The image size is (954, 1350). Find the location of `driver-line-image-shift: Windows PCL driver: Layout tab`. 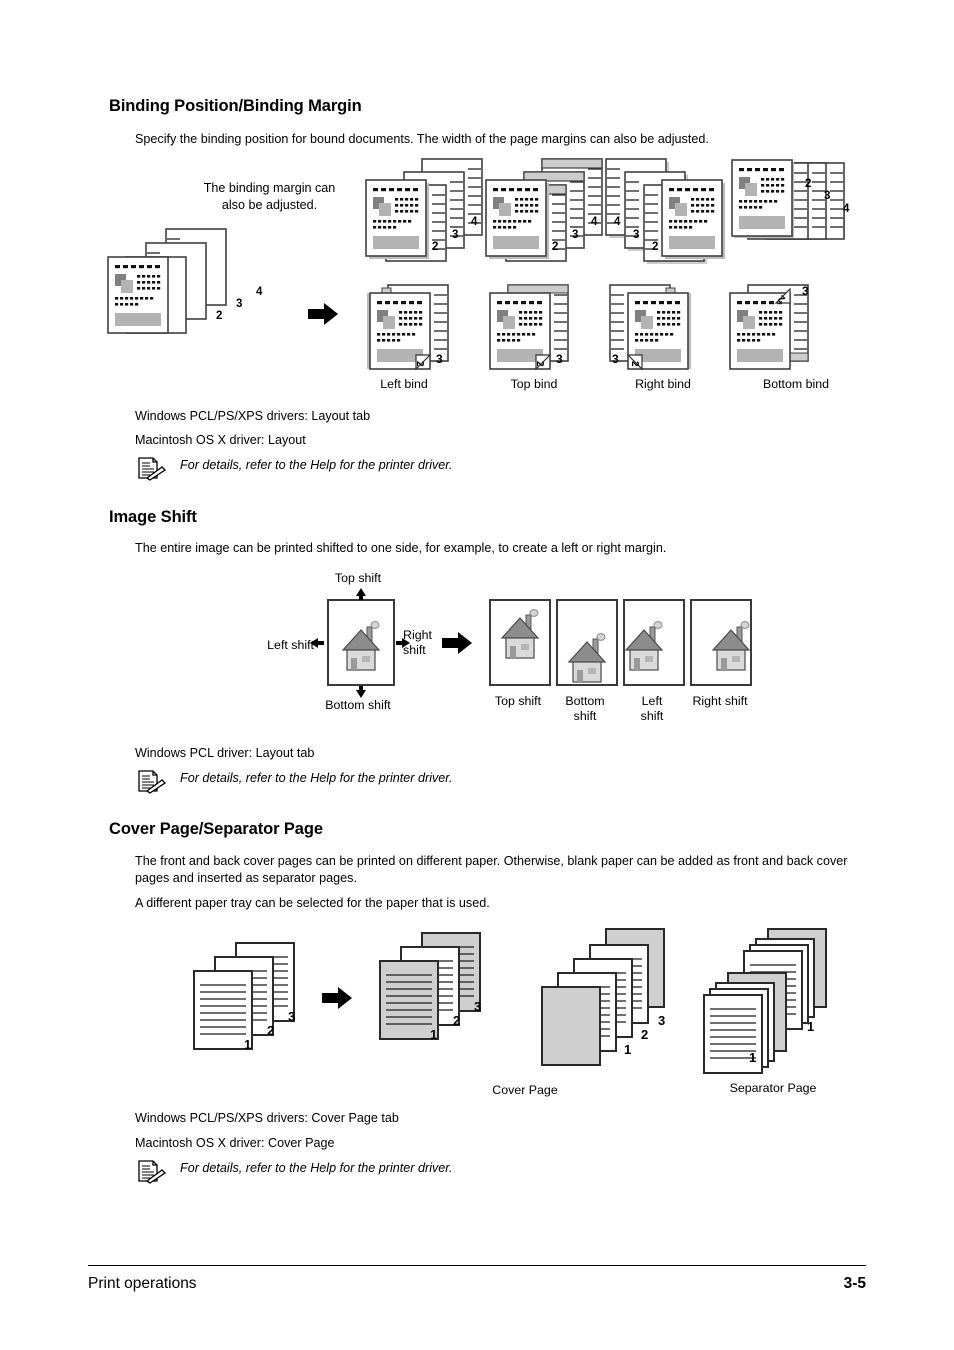

driver-line-image-shift: Windows PCL driver: Layout tab is located at coordinates (225, 753).